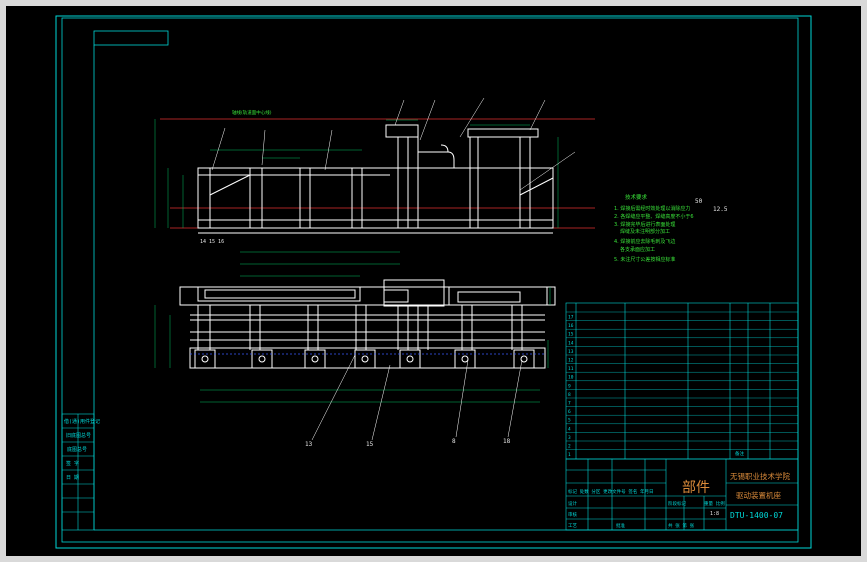  I want to click on part-word: 部件, so click(696, 488).